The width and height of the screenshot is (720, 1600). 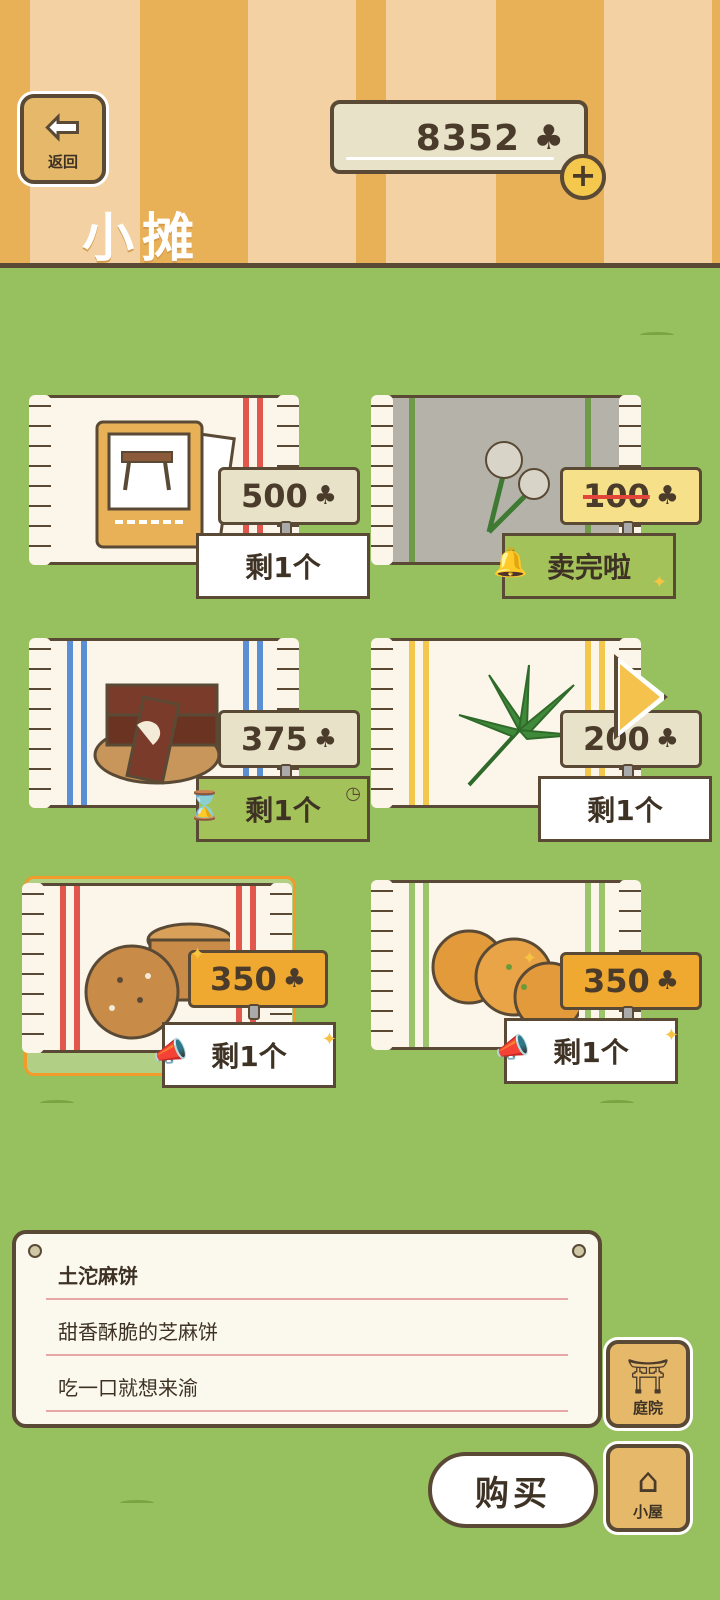 What do you see at coordinates (274, 739) in the screenshot?
I see `price-value: 375` at bounding box center [274, 739].